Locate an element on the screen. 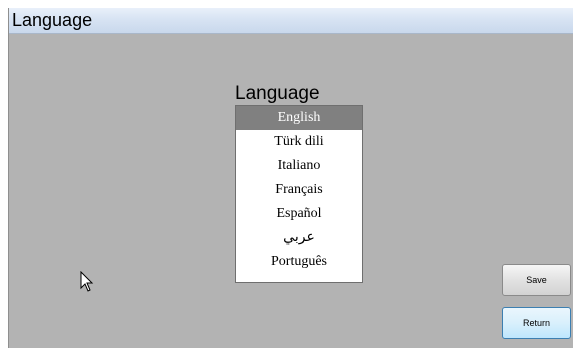  language-option-turkish: Türk dili is located at coordinates (299, 142).